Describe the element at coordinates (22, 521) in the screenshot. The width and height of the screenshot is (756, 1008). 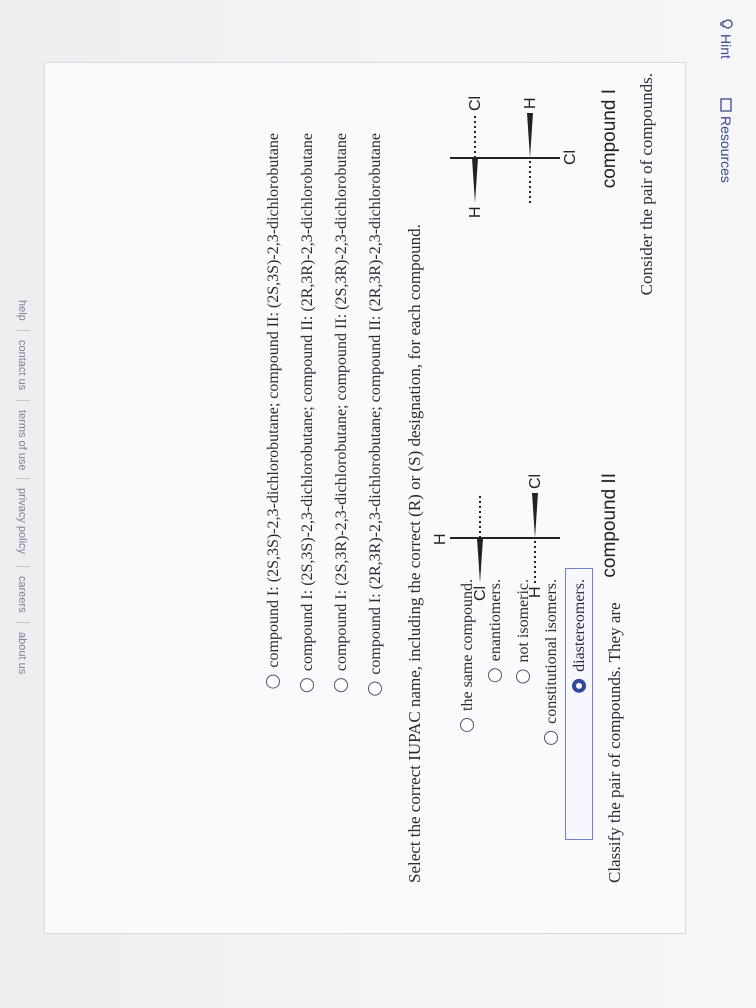
I see `footer-link: privacy policy` at that location.